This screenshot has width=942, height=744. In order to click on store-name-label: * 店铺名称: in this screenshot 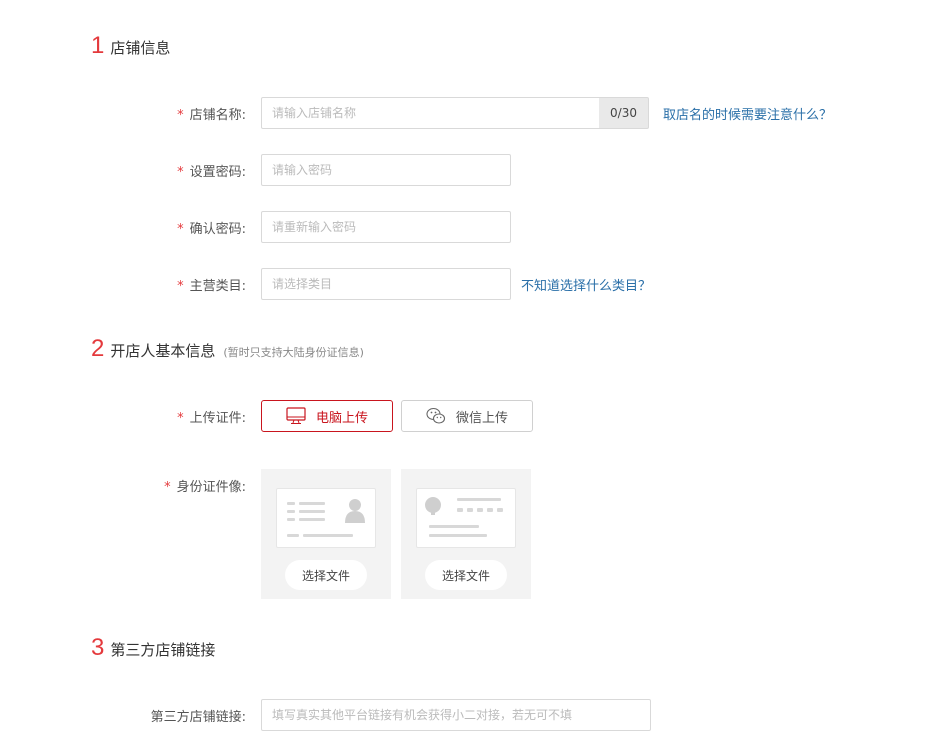, I will do `click(211, 113)`.